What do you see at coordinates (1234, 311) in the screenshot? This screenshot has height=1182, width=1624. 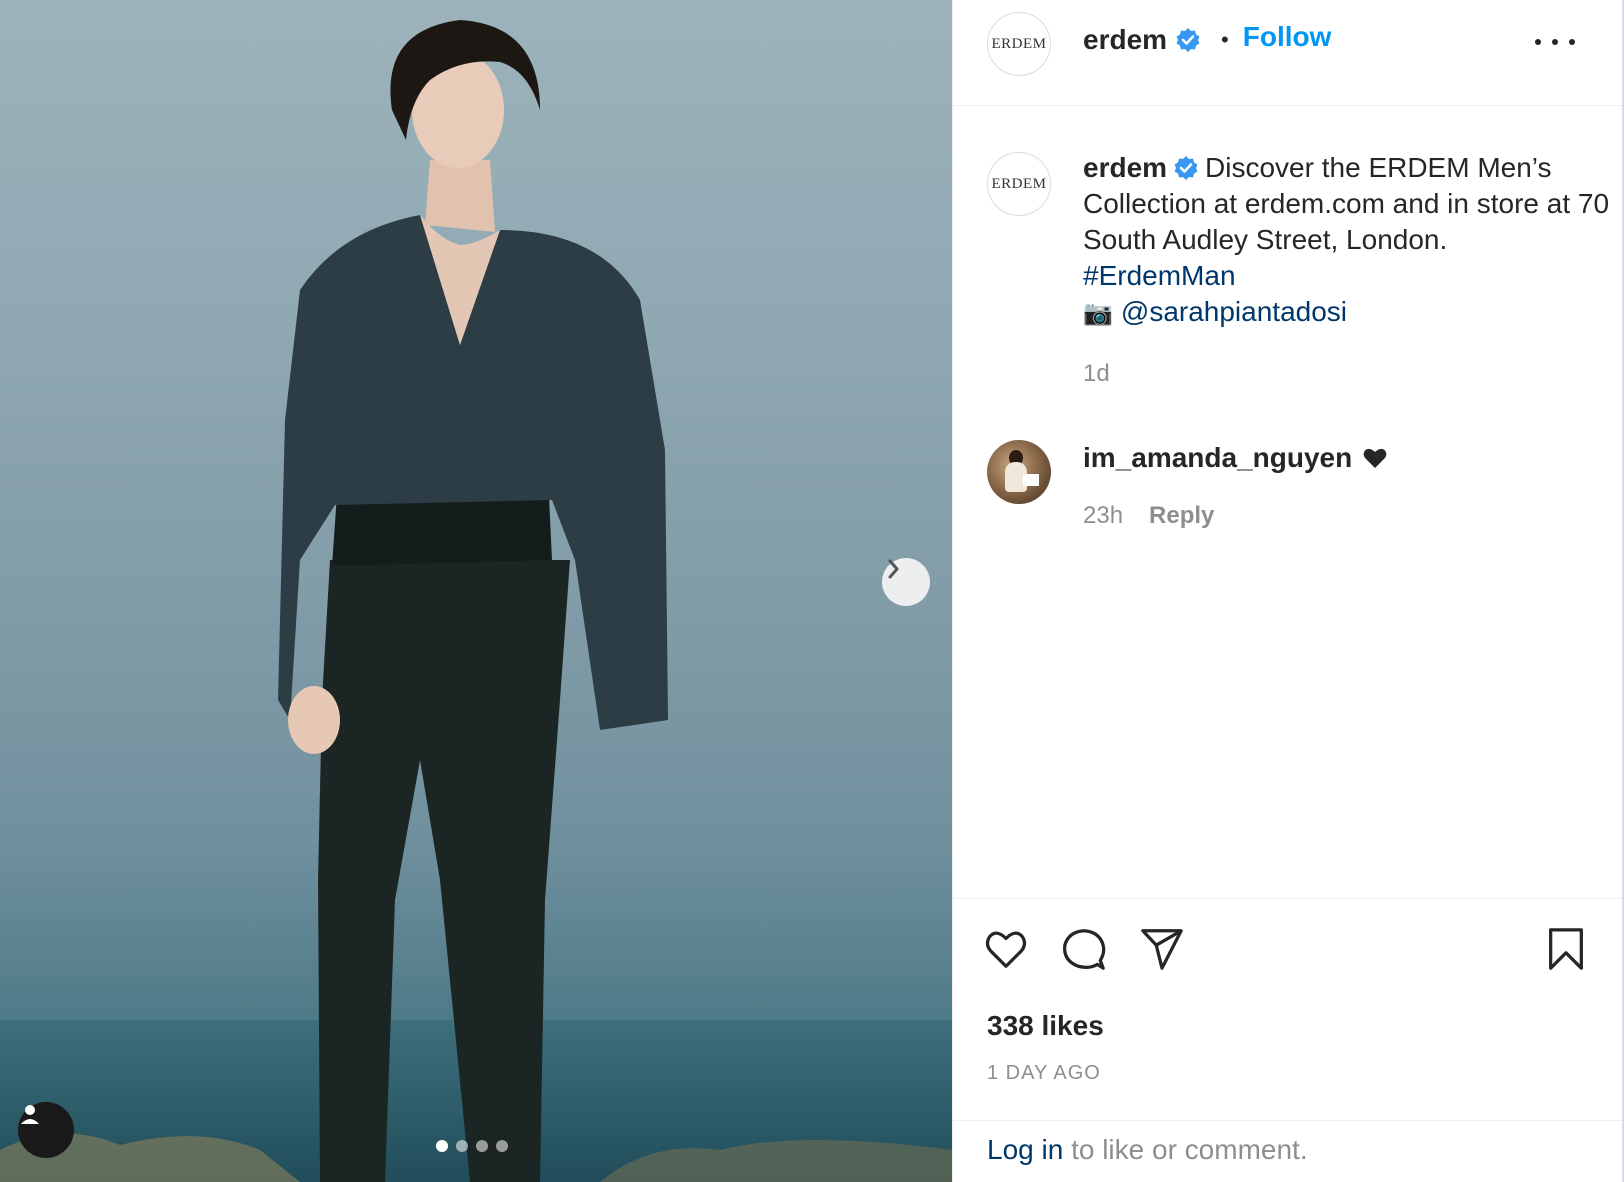 I see `mention-link: @sarahpiantadosi` at bounding box center [1234, 311].